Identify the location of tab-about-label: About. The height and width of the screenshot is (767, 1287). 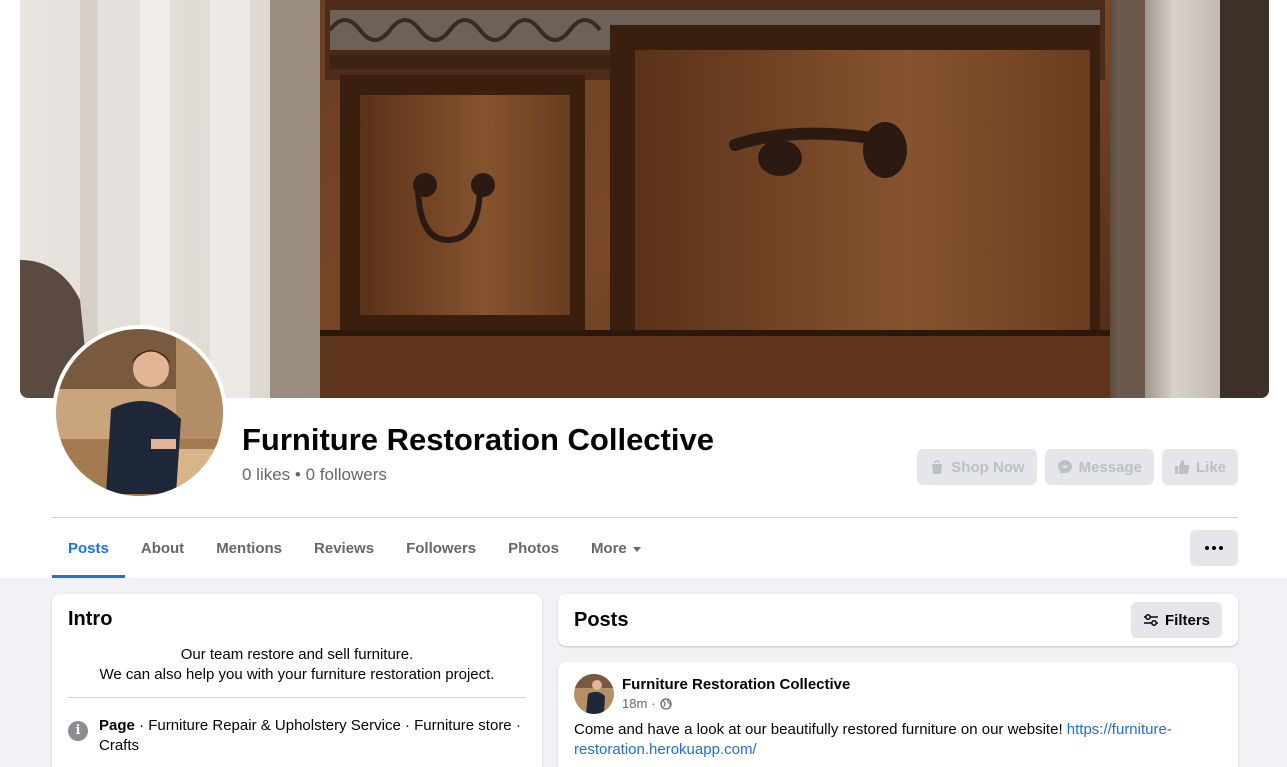
(162, 548).